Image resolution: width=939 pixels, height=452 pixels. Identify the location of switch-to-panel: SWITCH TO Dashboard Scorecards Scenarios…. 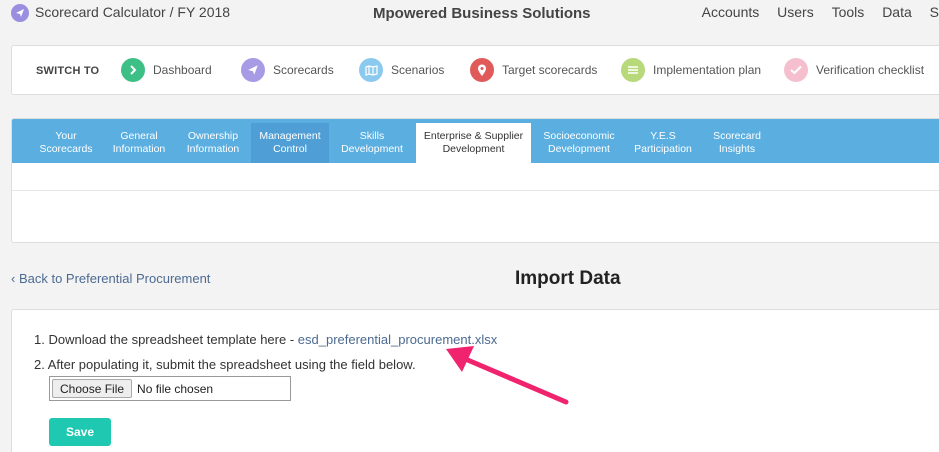
(475, 70).